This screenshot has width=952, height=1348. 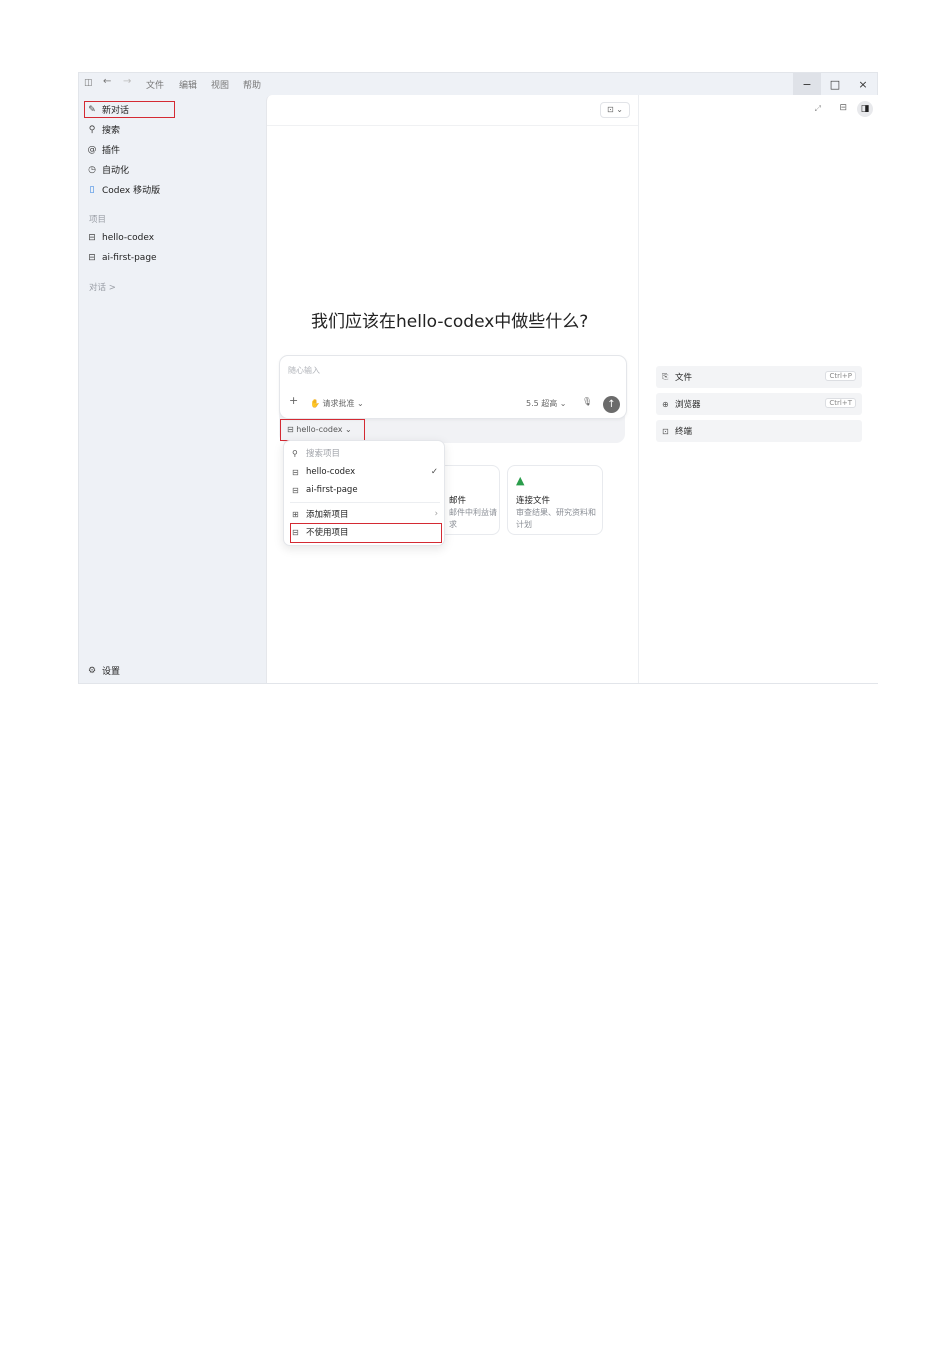 I want to click on panel-right-icon: ◨, so click(x=865, y=109).